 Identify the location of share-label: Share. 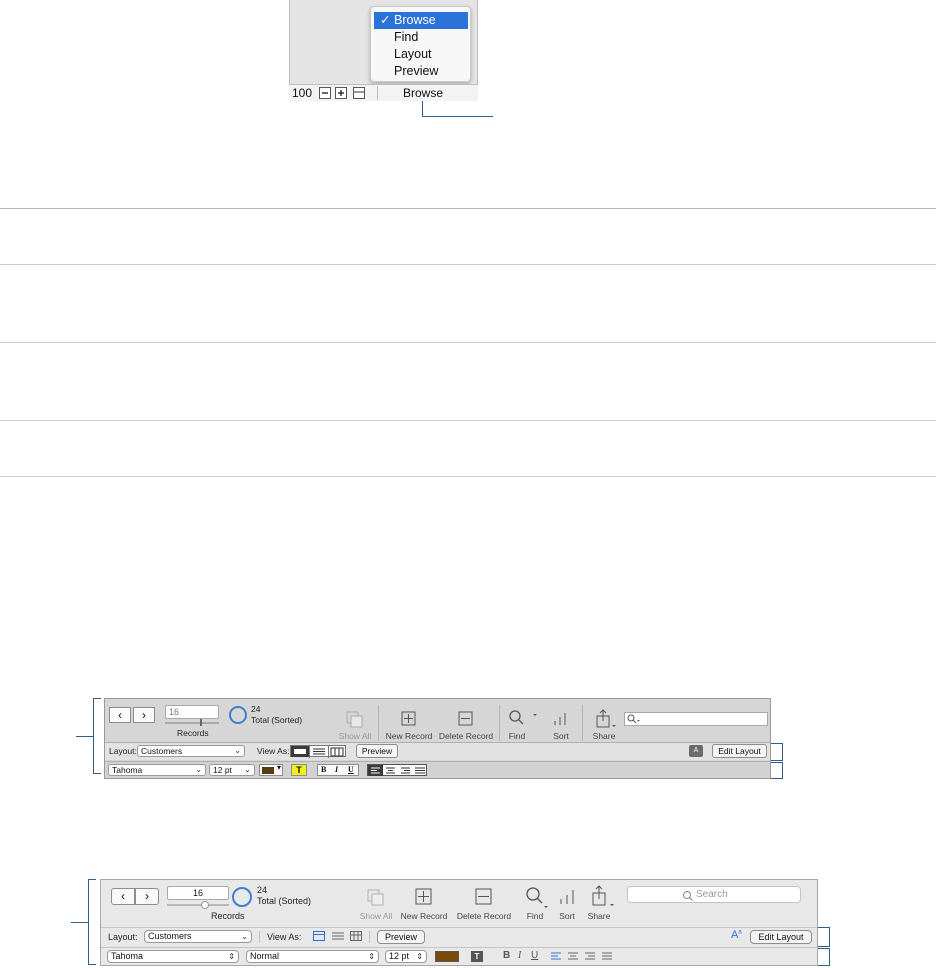
(599, 916).